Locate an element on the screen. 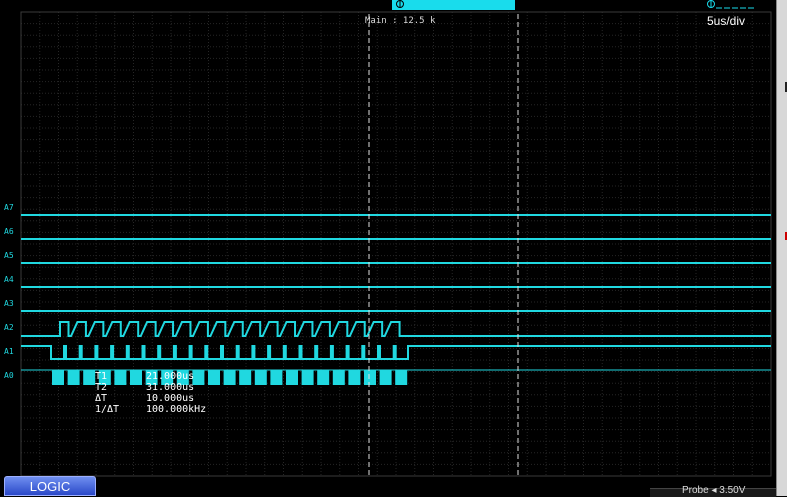  measure-value-t2: 31.000us is located at coordinates (170, 387).